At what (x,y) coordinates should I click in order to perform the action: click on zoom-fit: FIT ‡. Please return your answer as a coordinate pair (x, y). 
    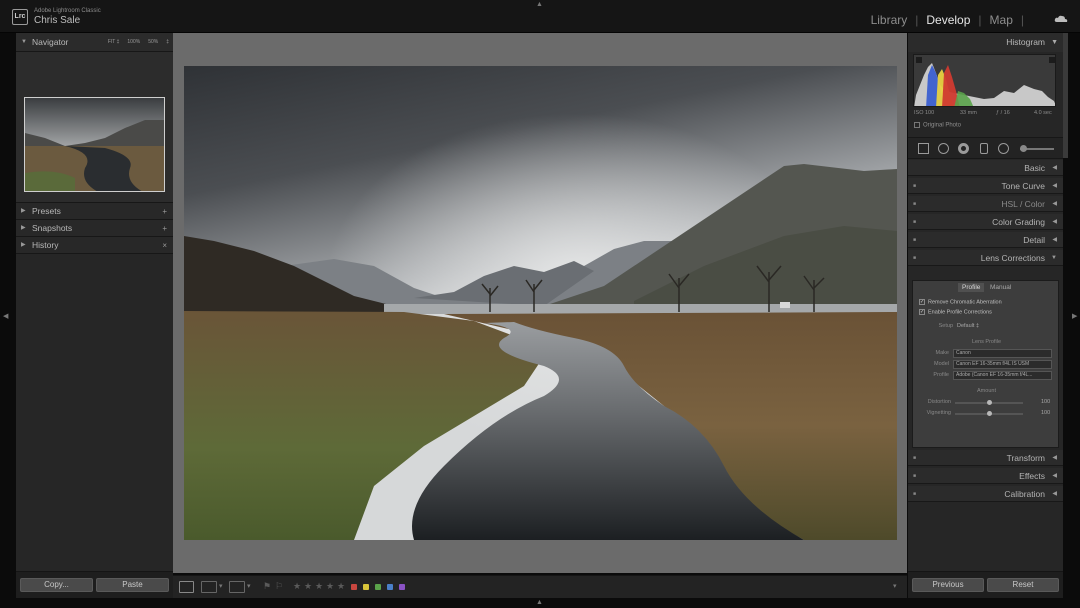
    Looking at the image, I should click on (114, 42).